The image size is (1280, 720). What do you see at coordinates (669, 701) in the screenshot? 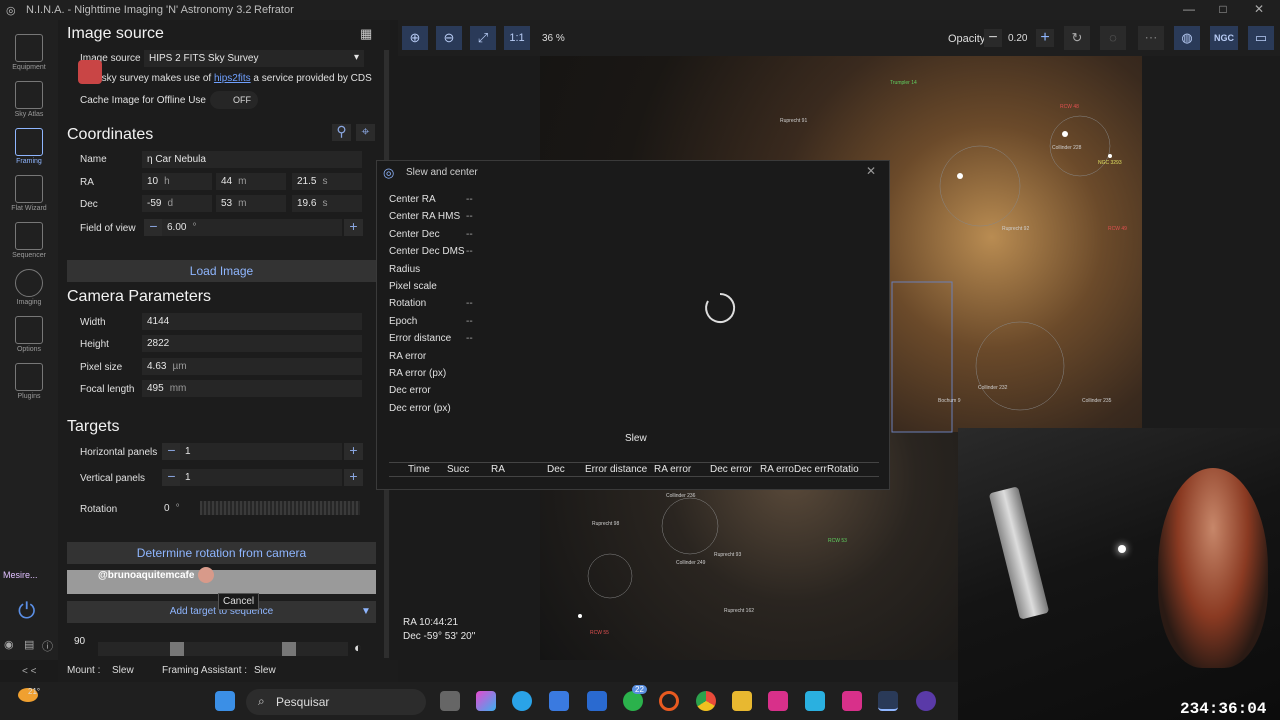
I see `office-icon` at bounding box center [669, 701].